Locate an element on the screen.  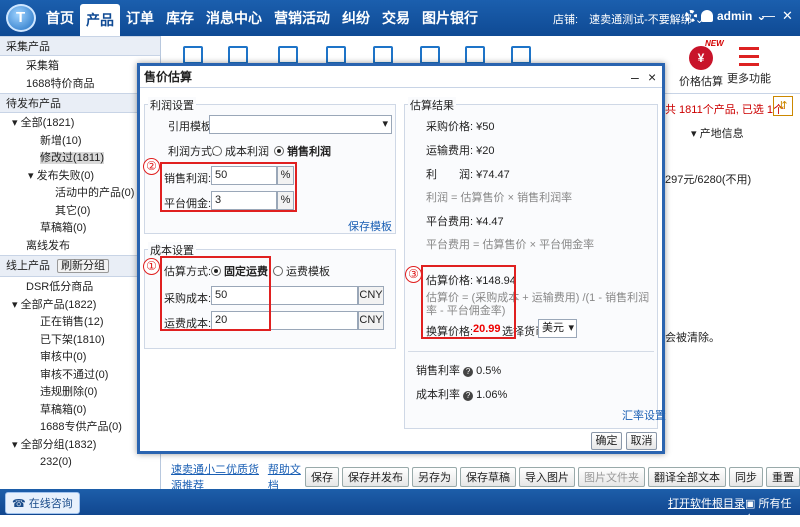
tree-status-item: 审核中(0) is located at coordinates (80, 358).